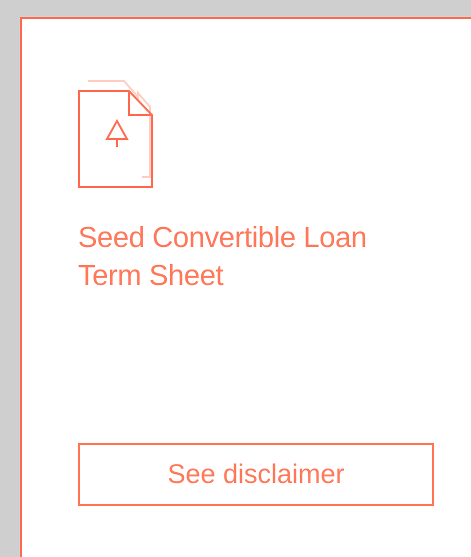 This screenshot has width=471, height=557. I want to click on disclaimer-button: See disclaimer, so click(256, 474).